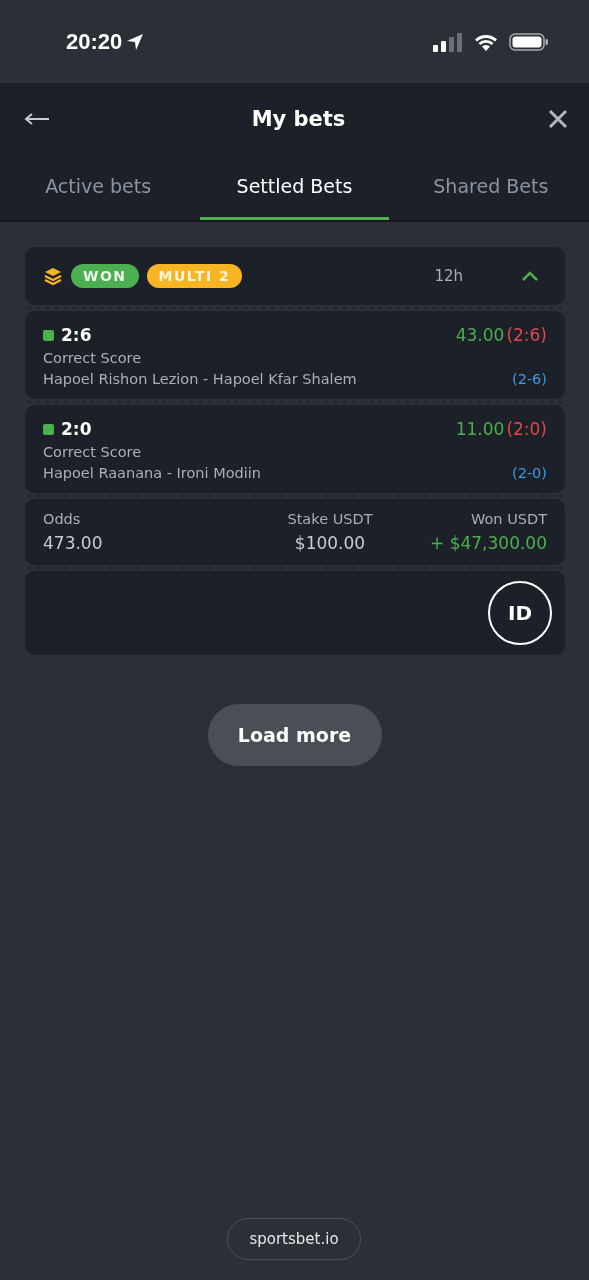  Describe the element at coordinates (529, 473) in the screenshot. I see `final-score: (2-0)` at that location.